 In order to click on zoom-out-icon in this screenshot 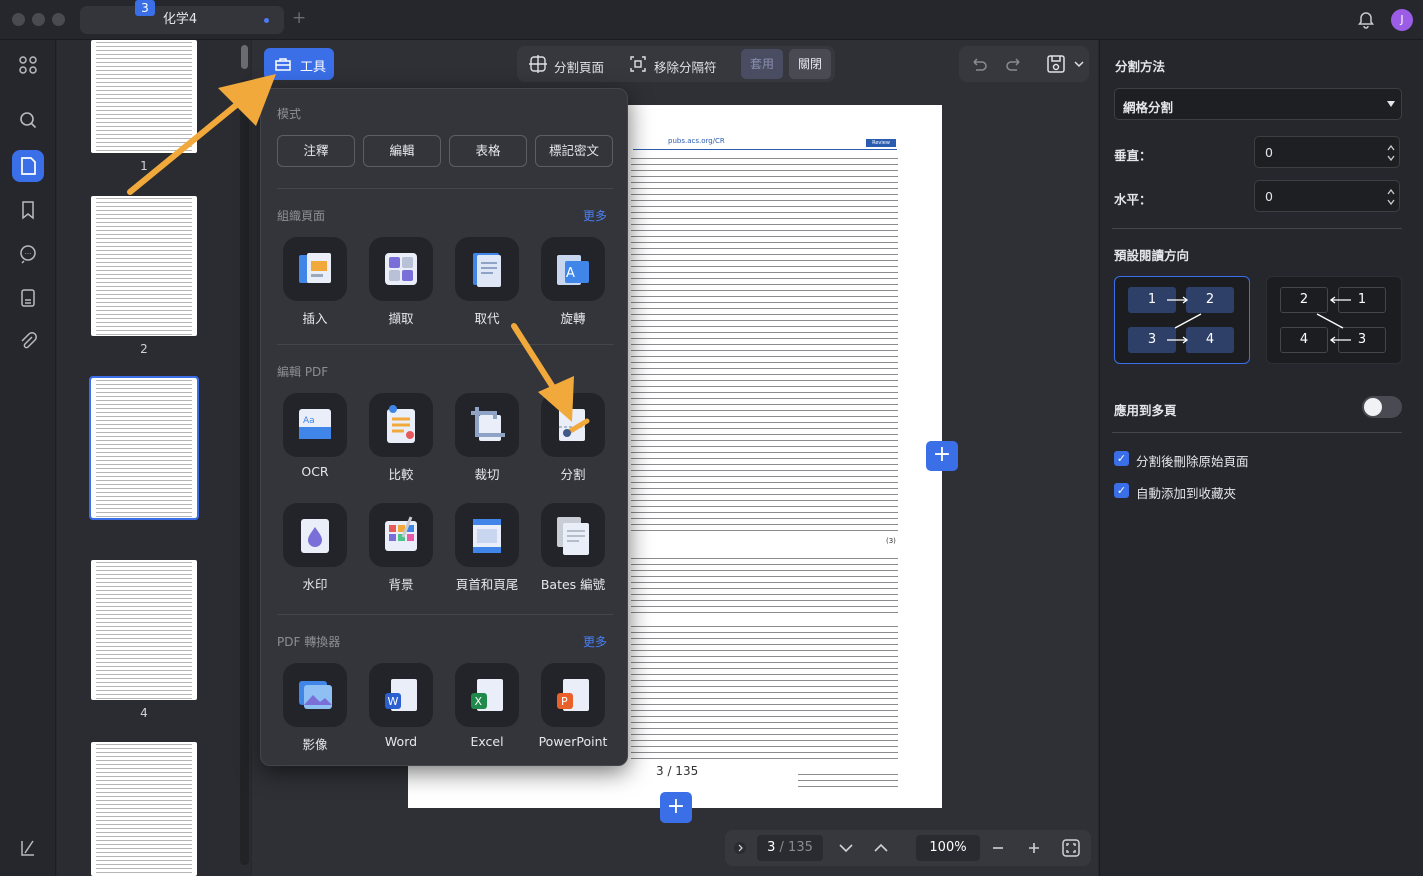, I will do `click(998, 848)`.